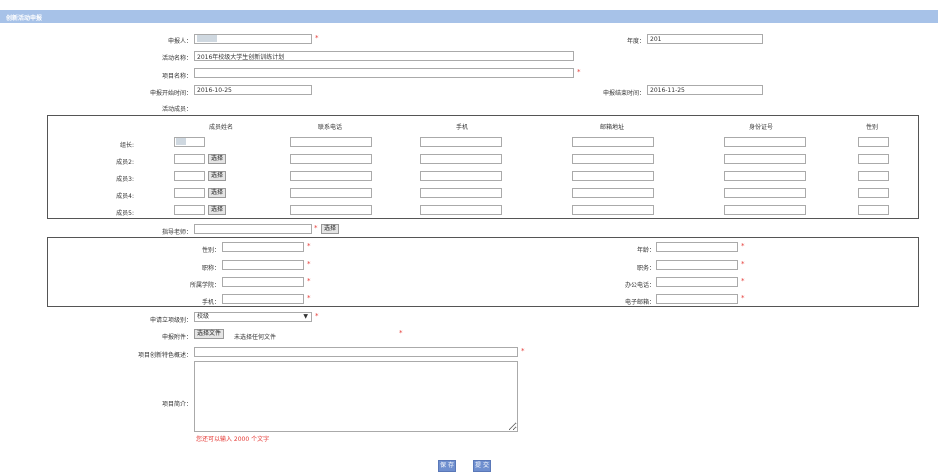 The width and height of the screenshot is (938, 473). What do you see at coordinates (317, 316) in the screenshot?
I see `level-required: *` at bounding box center [317, 316].